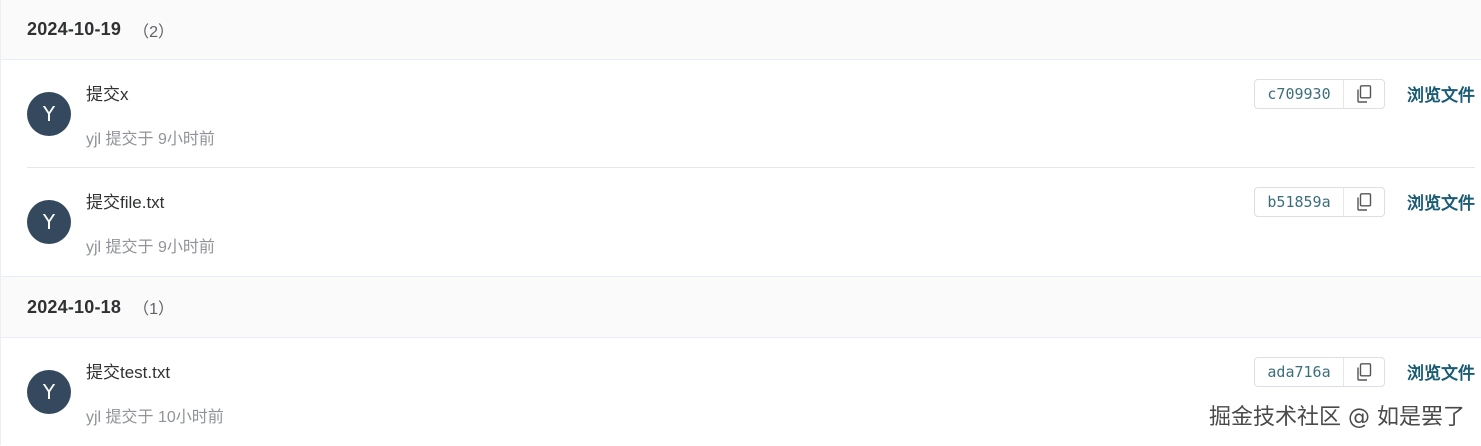 This screenshot has height=446, width=1481. Describe the element at coordinates (741, 307) in the screenshot. I see `date-group-header: 2024-10-18 （1）` at that location.